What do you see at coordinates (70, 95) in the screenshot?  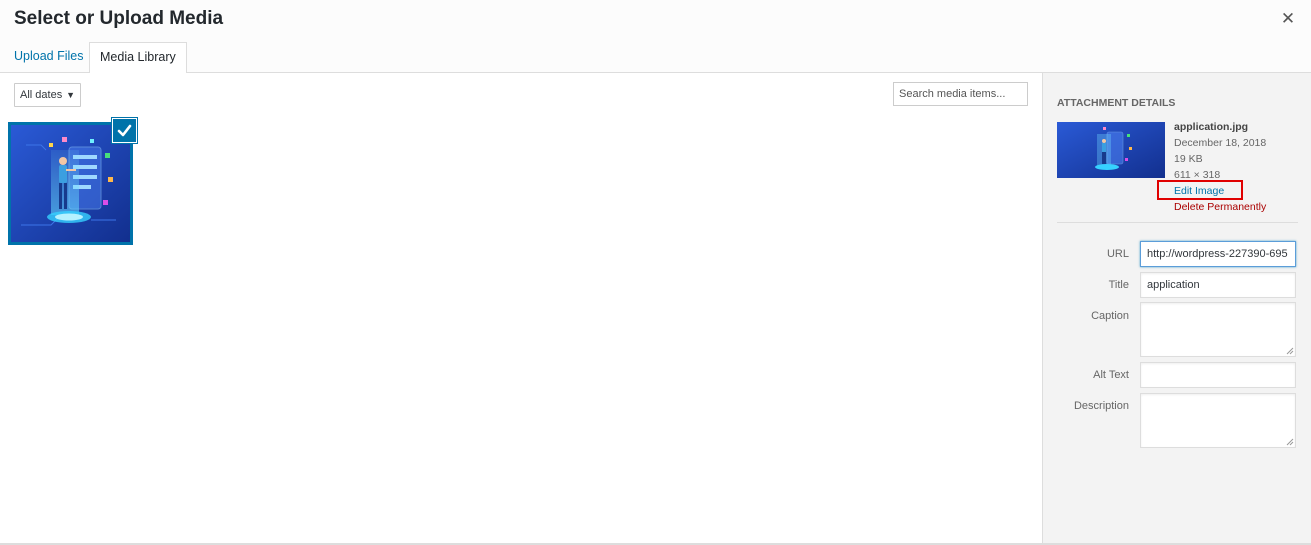 I see `chevron-down-icon: ▼` at bounding box center [70, 95].